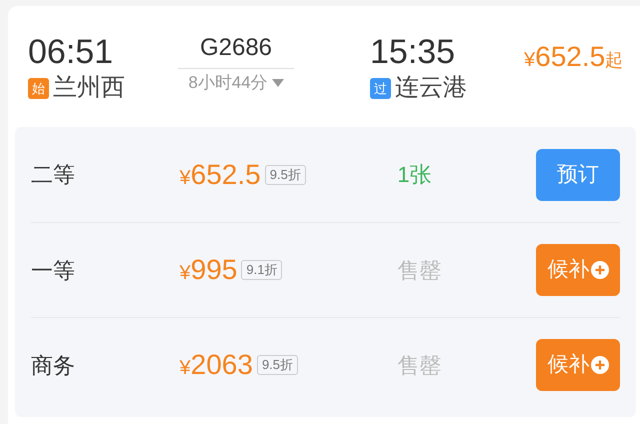  What do you see at coordinates (209, 270) in the screenshot?
I see `seat-price: ¥995` at bounding box center [209, 270].